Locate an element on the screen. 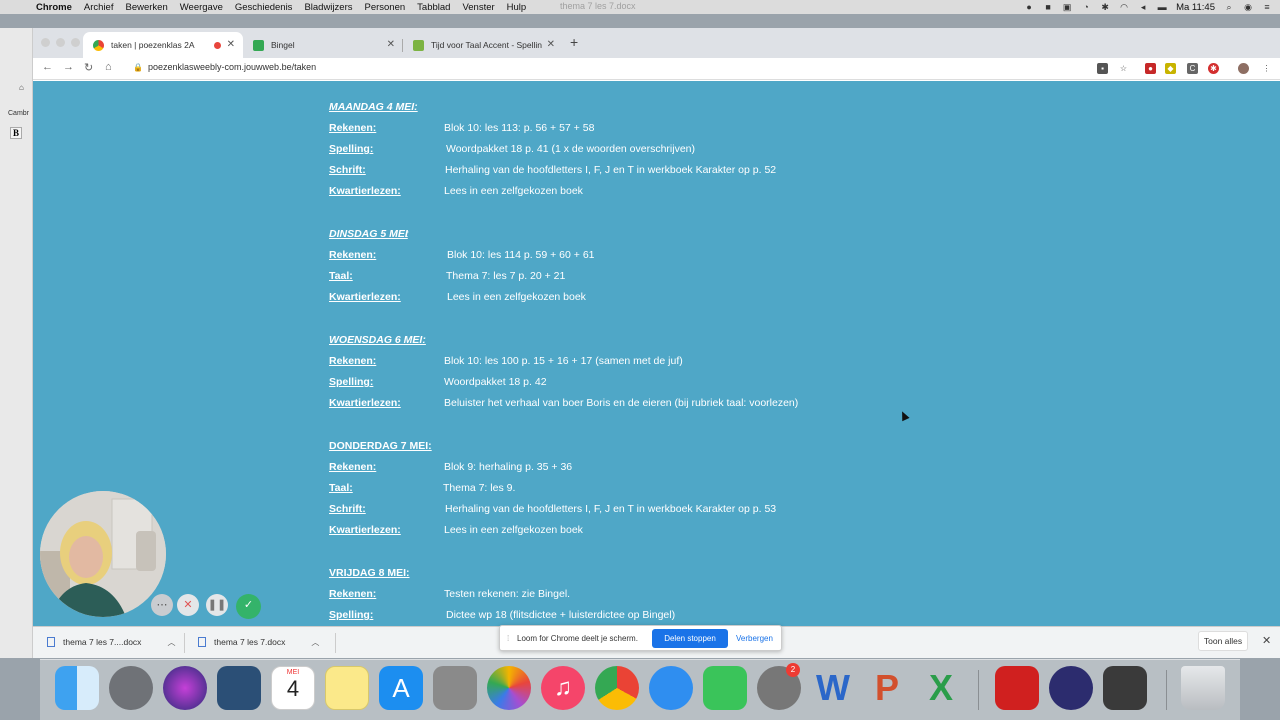 This screenshot has height=720, width=1280. webcam-bubble is located at coordinates (103, 554).